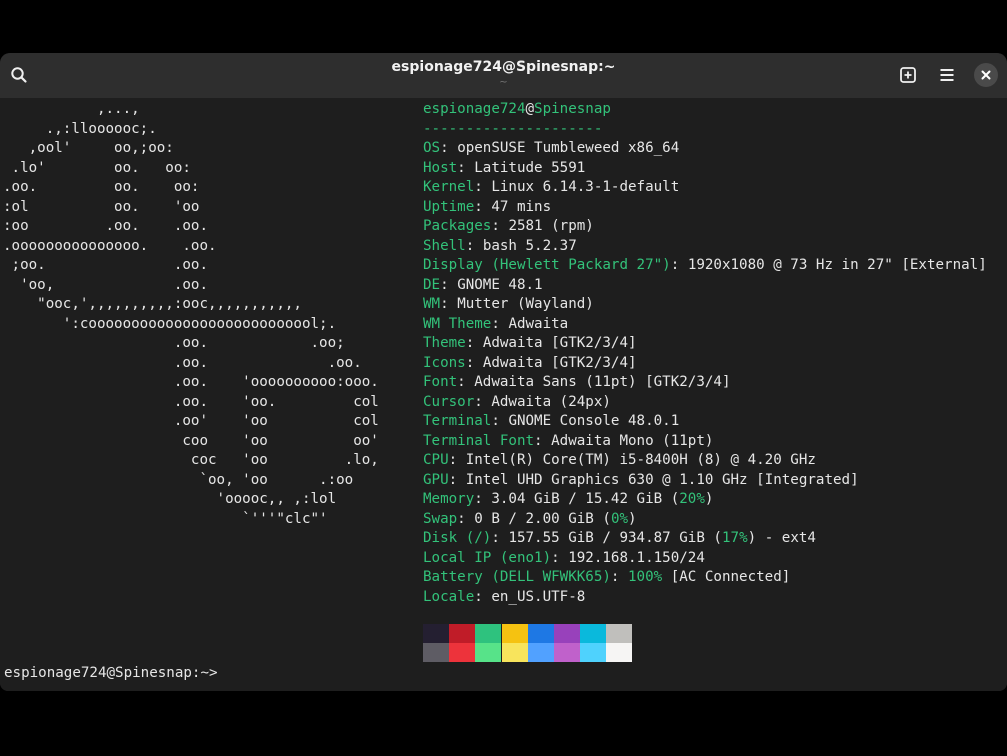 The height and width of the screenshot is (756, 1007). What do you see at coordinates (479, 440) in the screenshot?
I see `info-key: Terminal Font` at bounding box center [479, 440].